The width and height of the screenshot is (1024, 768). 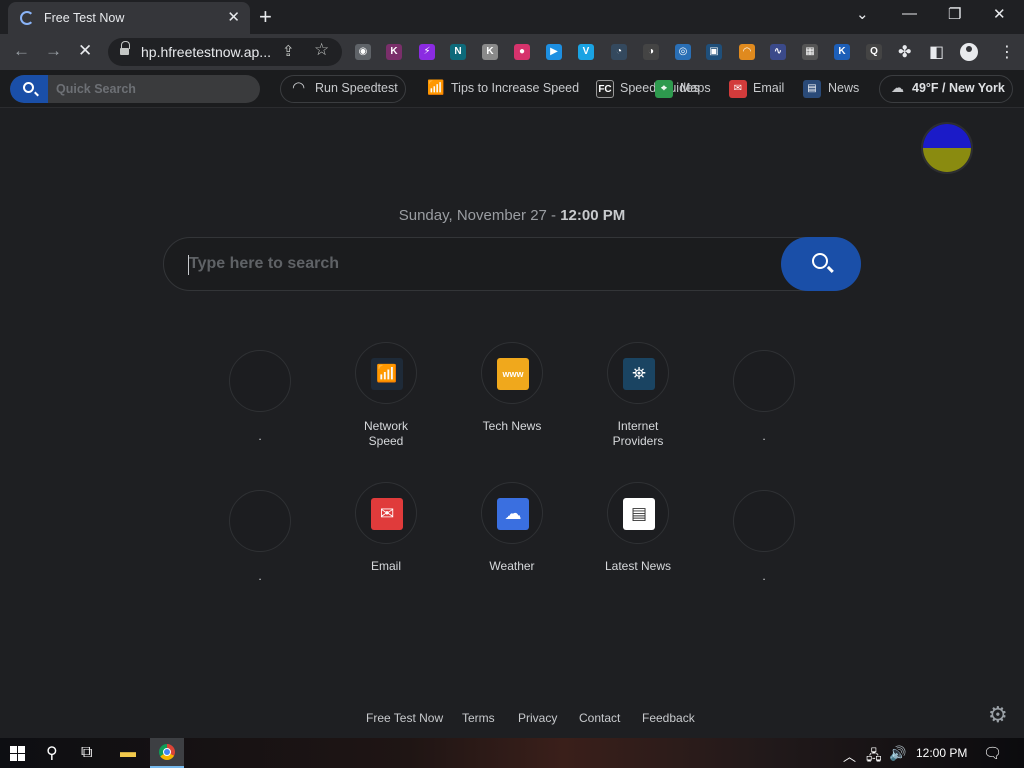 I want to click on minimize-button: —, so click(x=909, y=13).